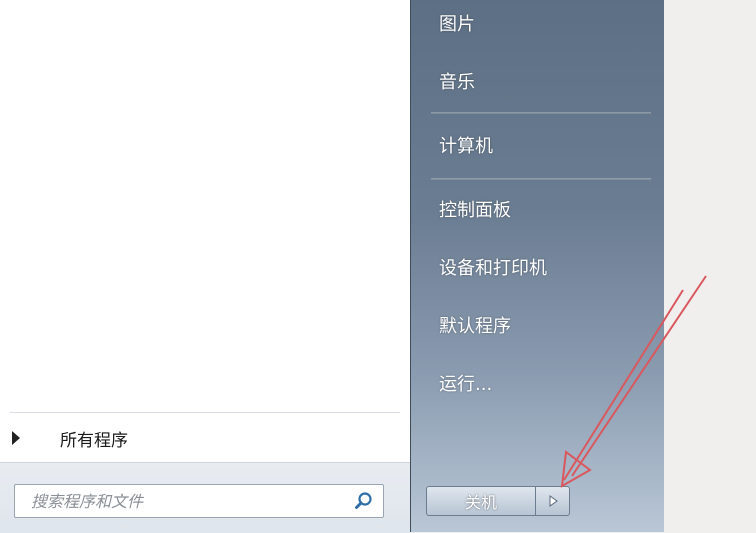 Image resolution: width=756 pixels, height=533 pixels. What do you see at coordinates (493, 268) in the screenshot?
I see `menu-item-label: 设备和打印机` at bounding box center [493, 268].